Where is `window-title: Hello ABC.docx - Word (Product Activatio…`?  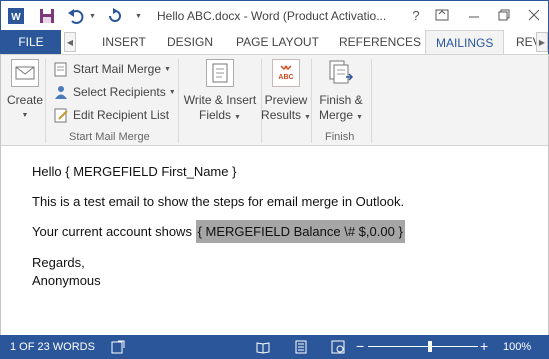 window-title: Hello ABC.docx - Word (Product Activatio… is located at coordinates (272, 16).